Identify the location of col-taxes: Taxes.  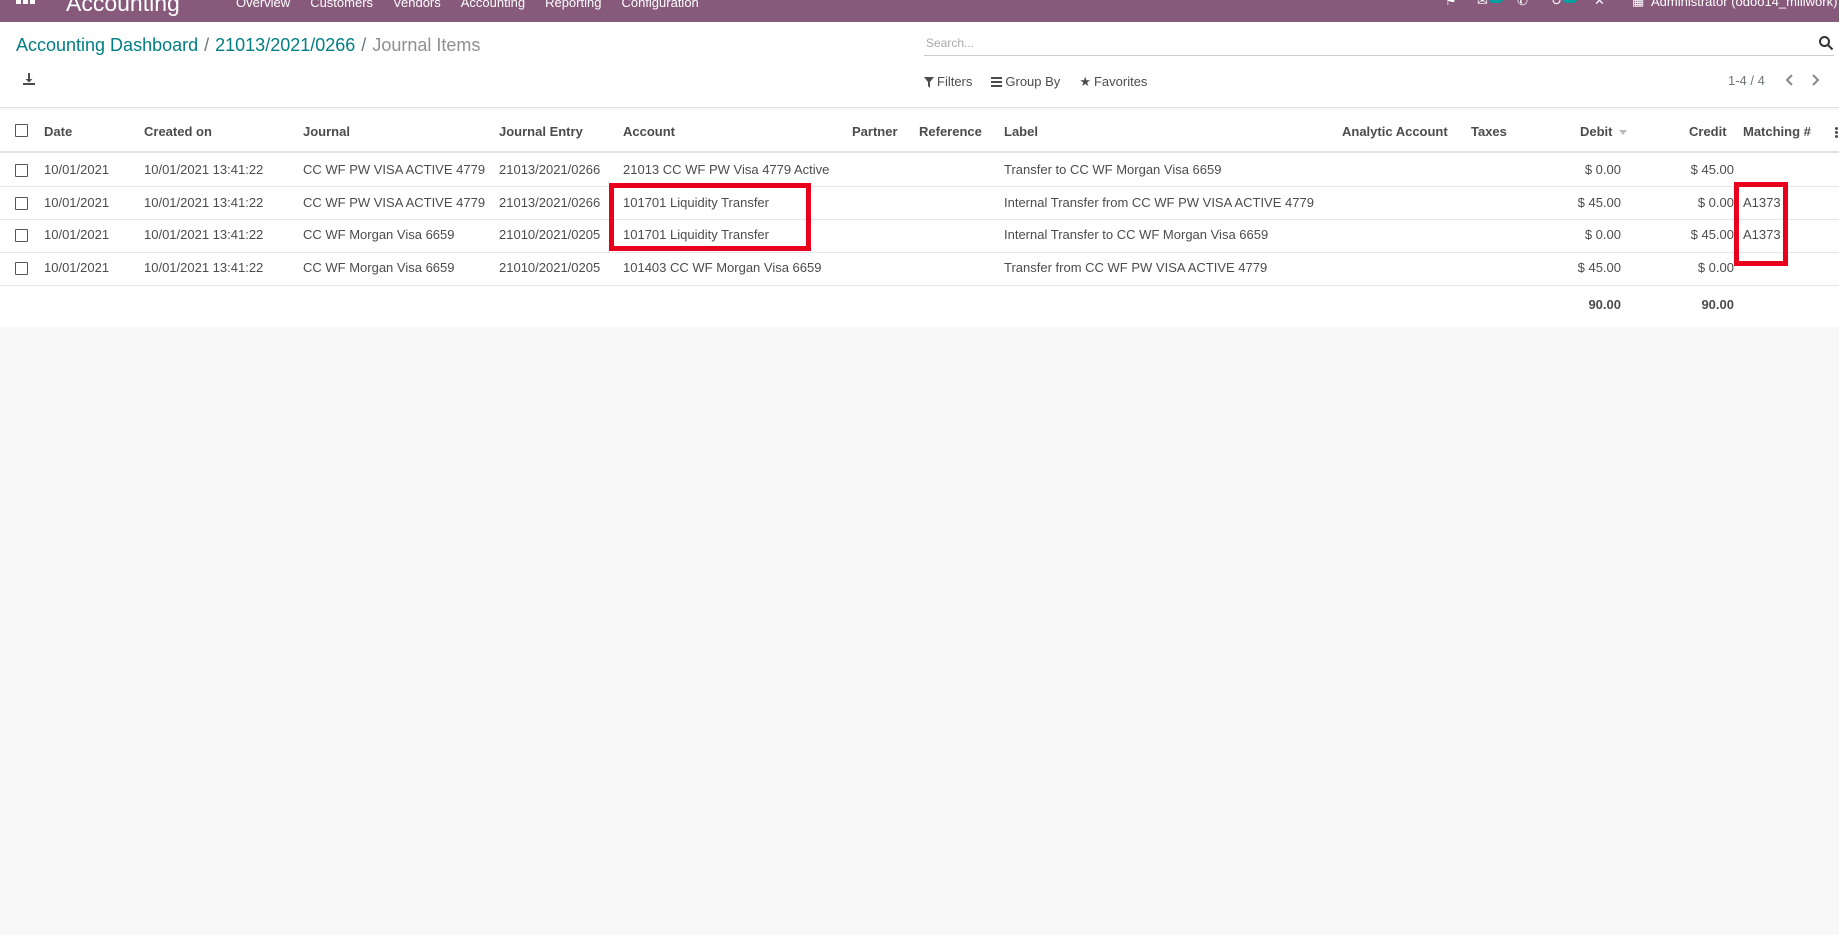
(1489, 132).